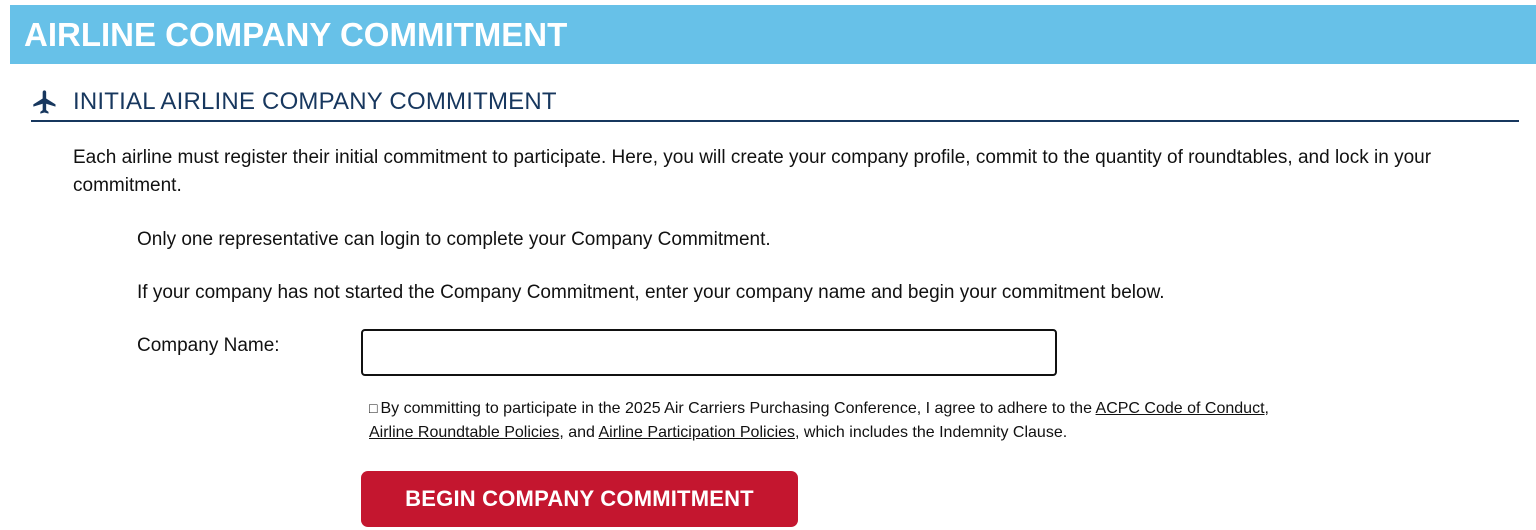  What do you see at coordinates (315, 101) in the screenshot?
I see `section-title: INITIAL AIRLINE COMPANY COMMITMENT` at bounding box center [315, 101].